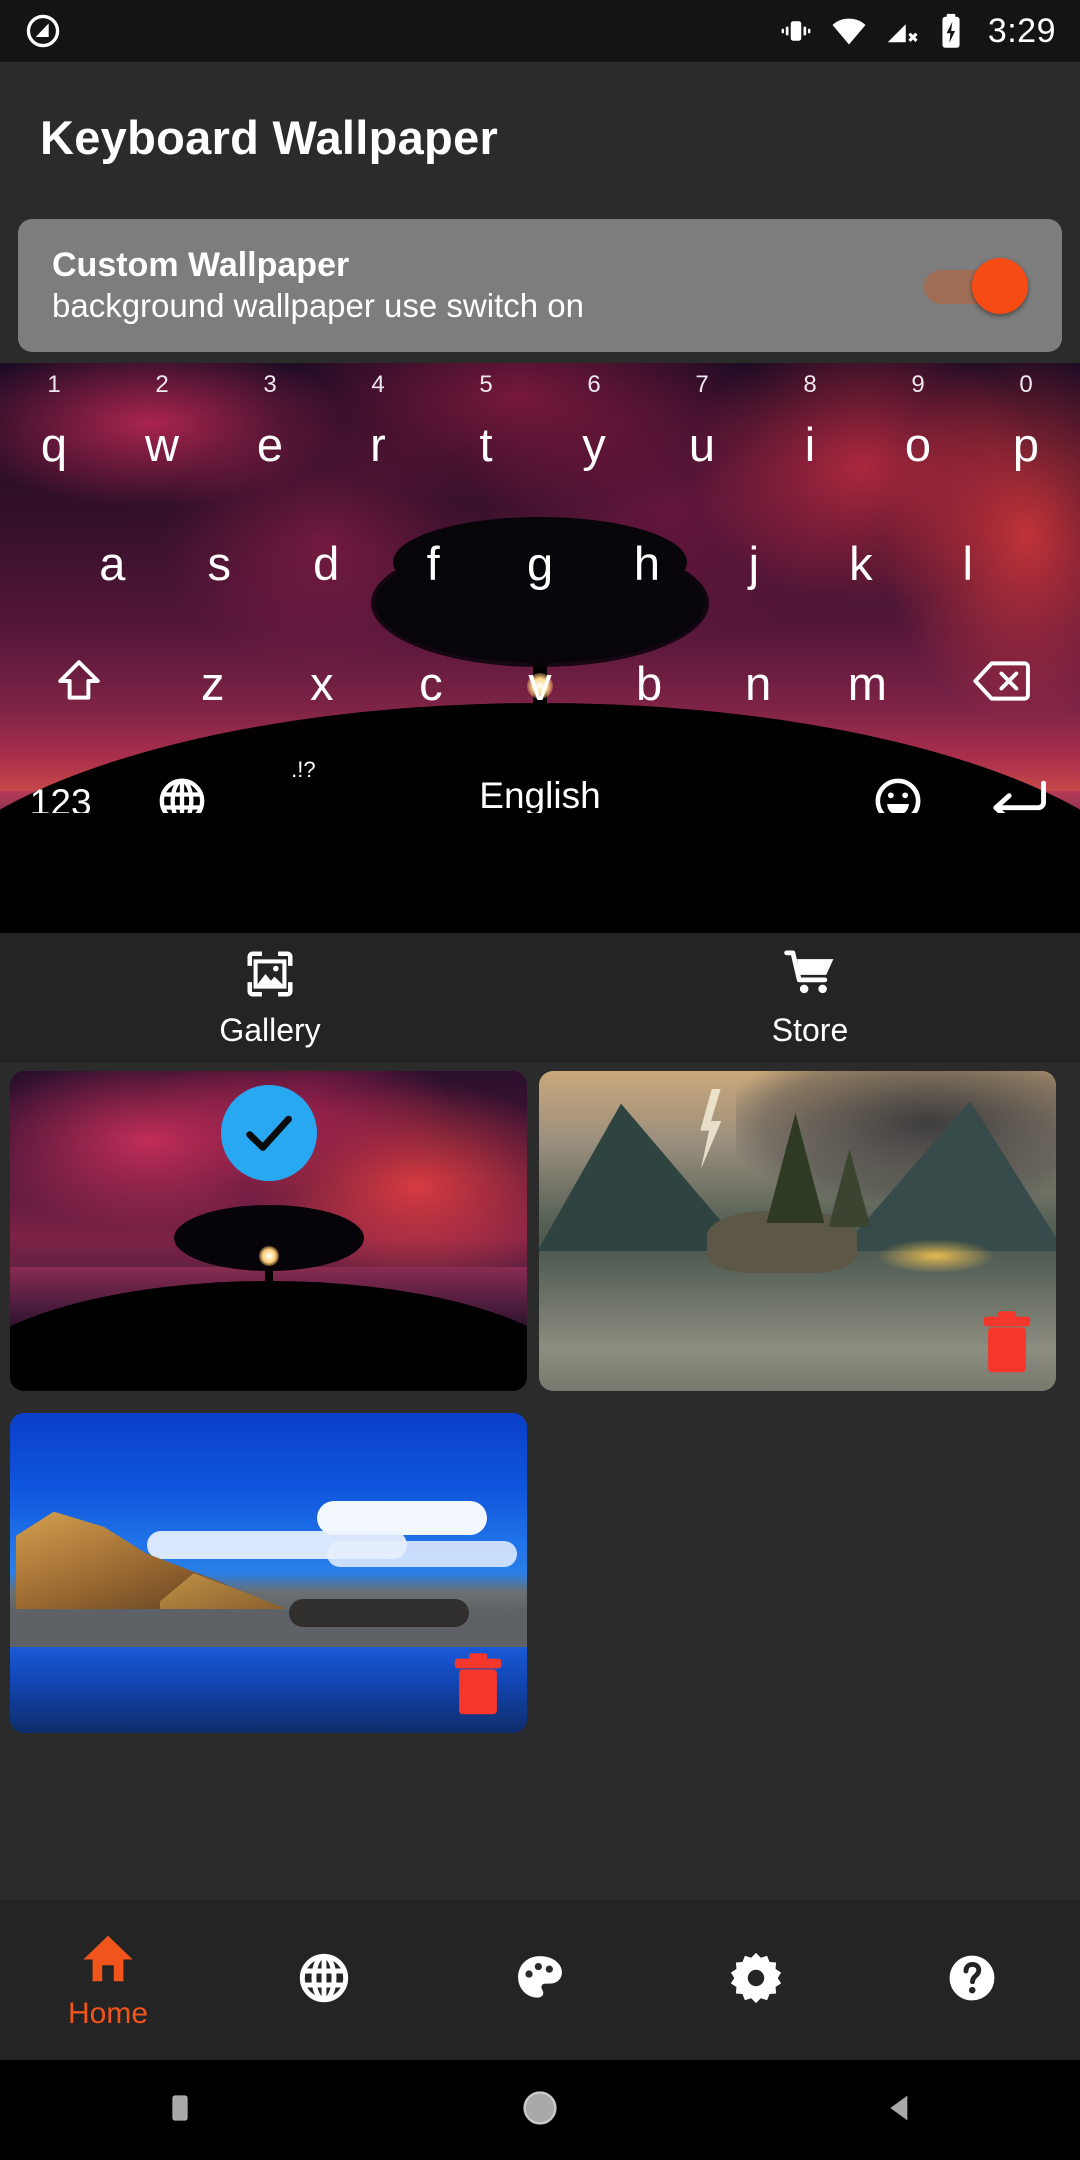 The width and height of the screenshot is (1080, 2160). I want to click on home-circle-icon, so click(540, 2110).